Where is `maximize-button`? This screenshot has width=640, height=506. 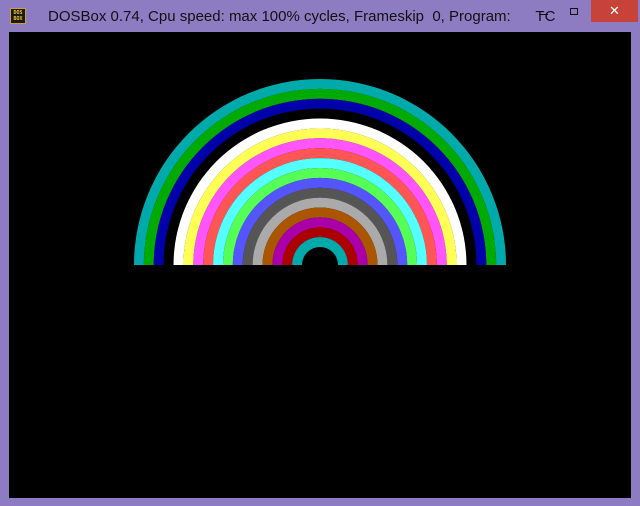
maximize-button is located at coordinates (574, 11).